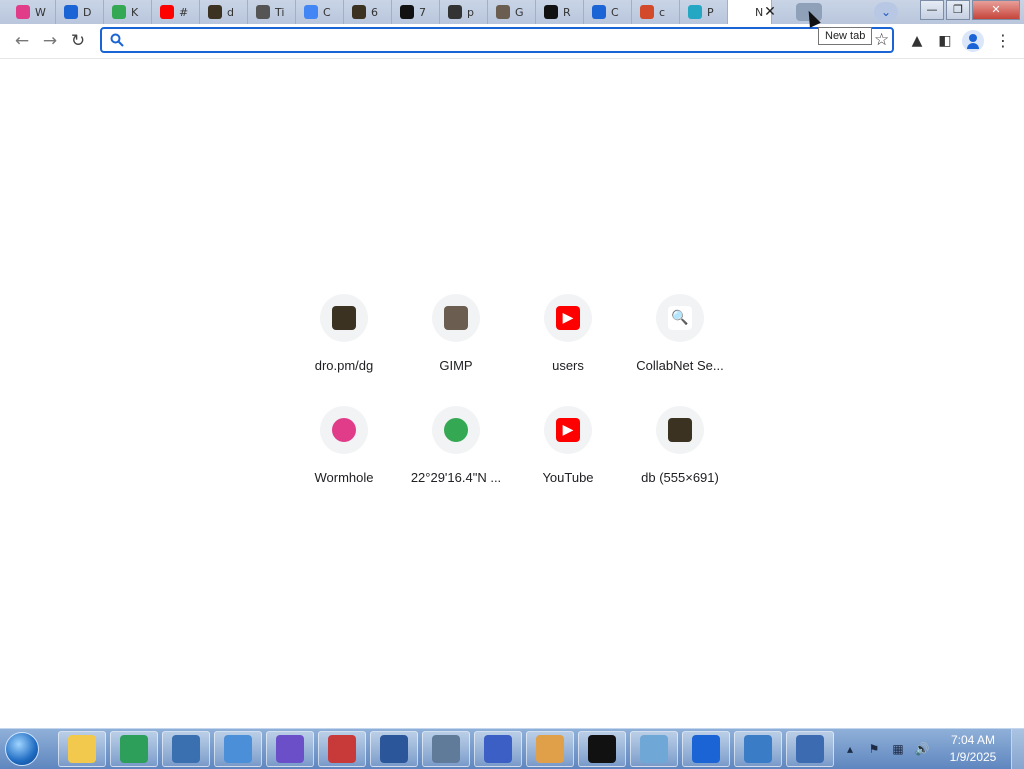  I want to click on notepad-icon, so click(654, 749).